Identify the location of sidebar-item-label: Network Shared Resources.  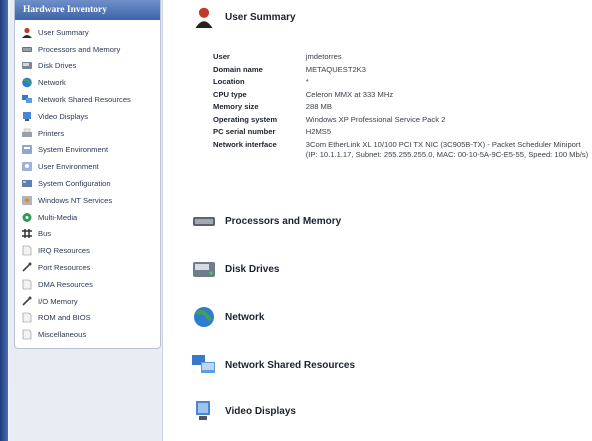
(84, 100).